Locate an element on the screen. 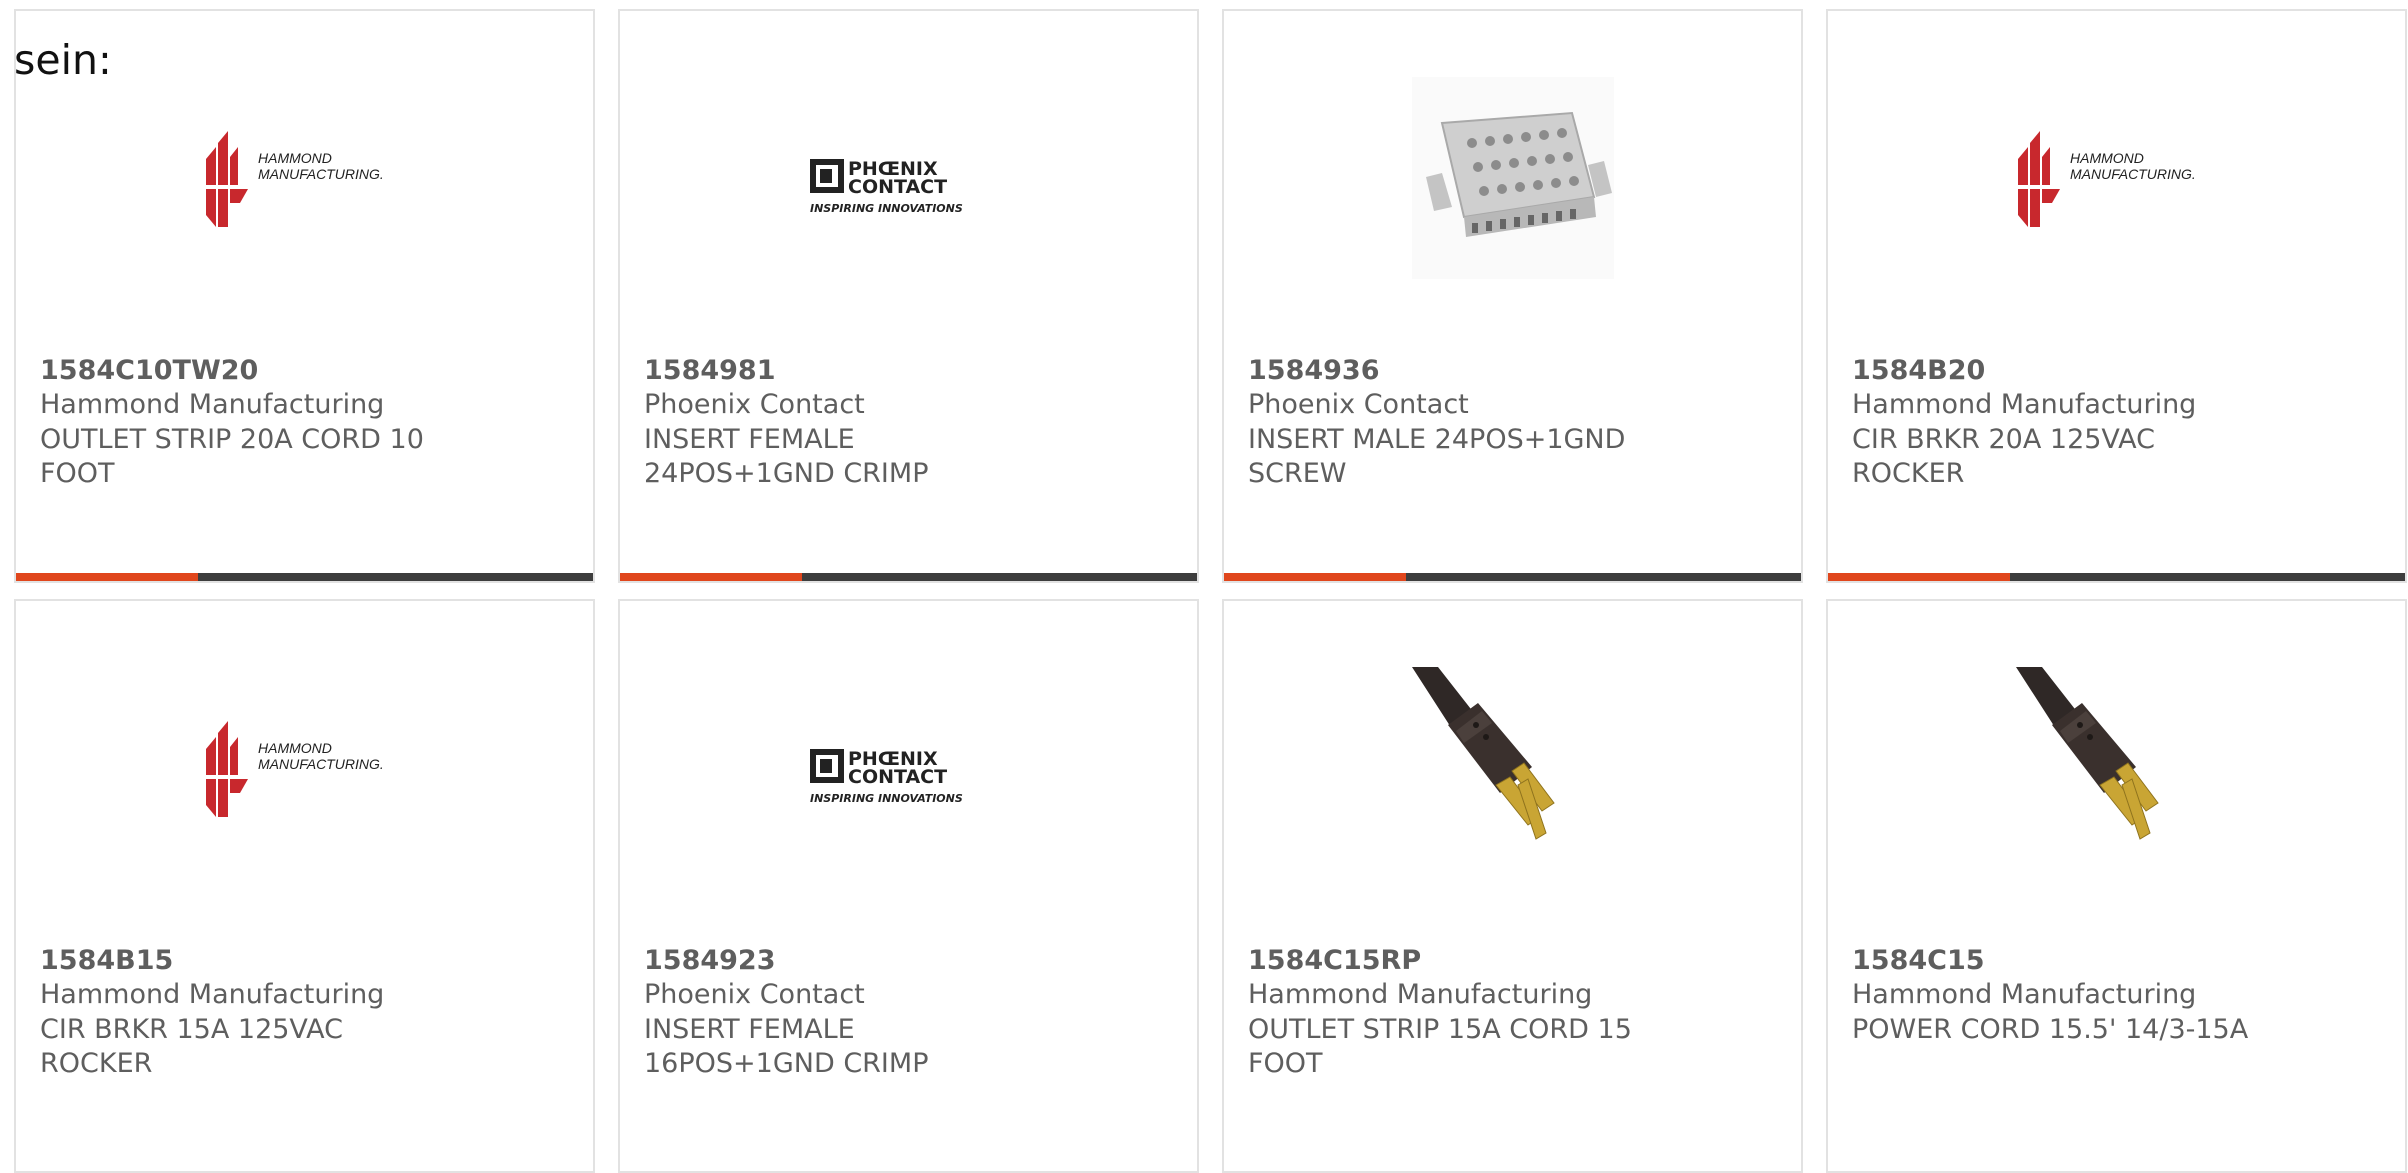 The image size is (2408, 1173). description: CIR BRKR 20A 125VAC ROCKER is located at coordinates (2004, 456).